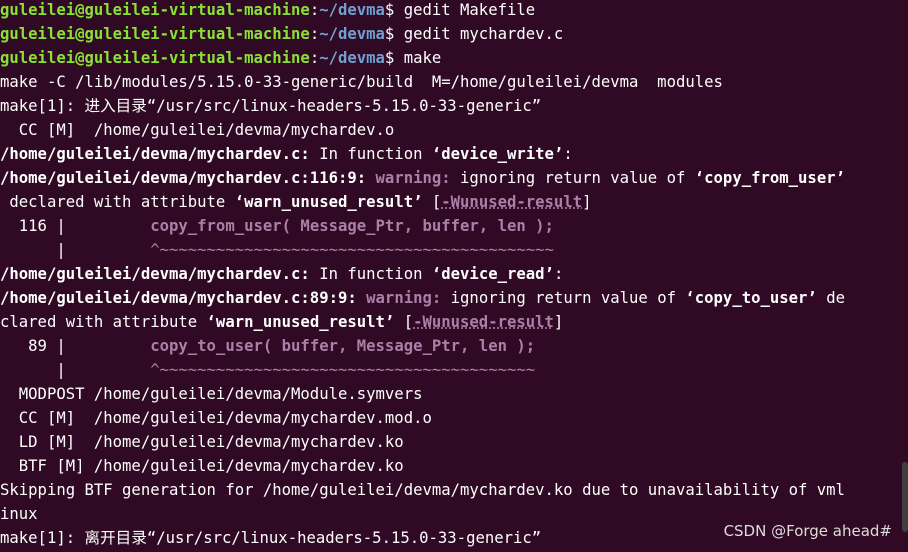  What do you see at coordinates (75, 226) in the screenshot?
I see `line-gutter: 116 |` at bounding box center [75, 226].